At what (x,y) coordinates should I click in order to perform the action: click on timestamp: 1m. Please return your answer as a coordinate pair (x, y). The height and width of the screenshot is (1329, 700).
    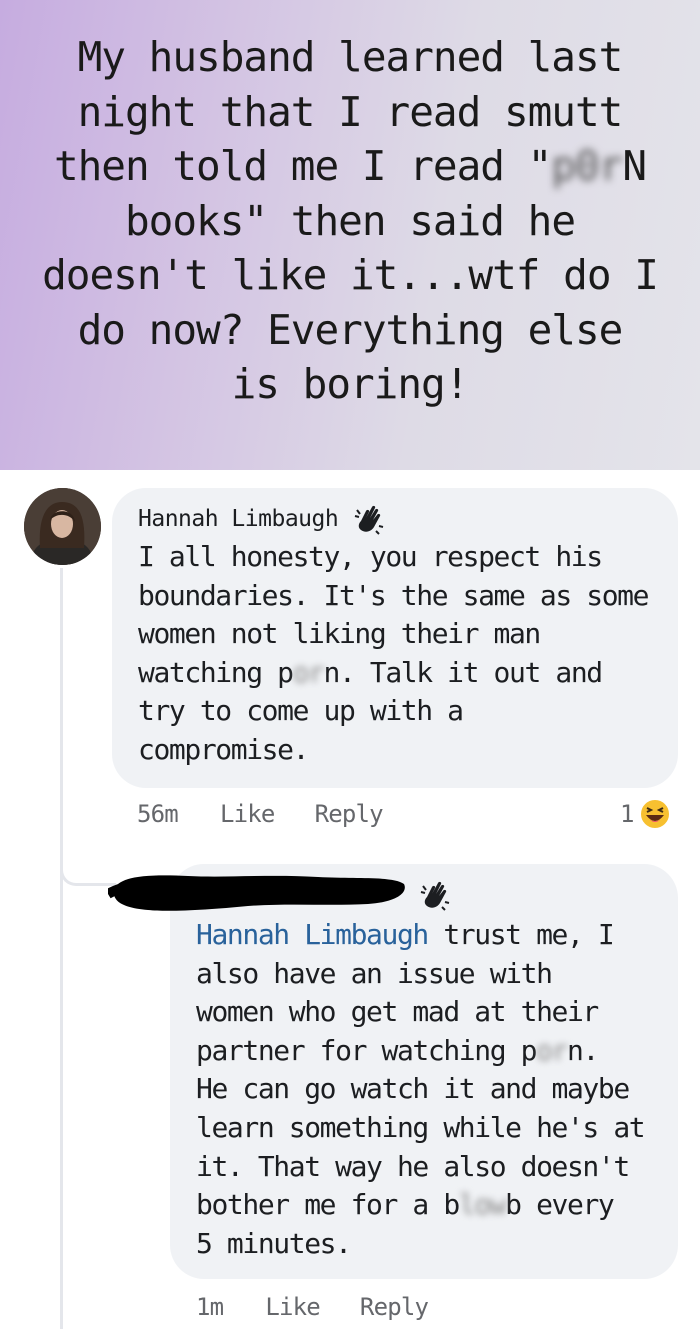
    Looking at the image, I should click on (210, 1307).